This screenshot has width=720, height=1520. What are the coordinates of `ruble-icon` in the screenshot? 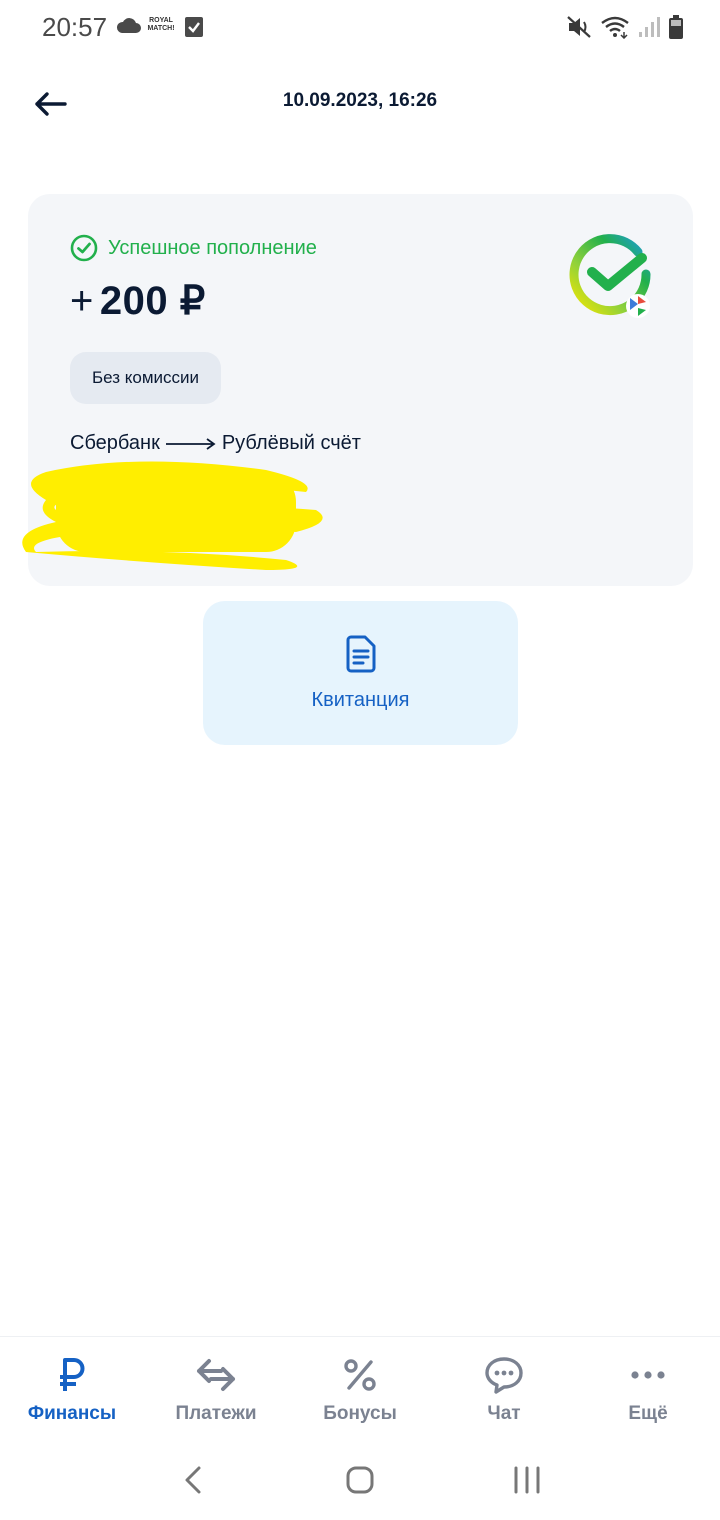 It's located at (72, 1374).